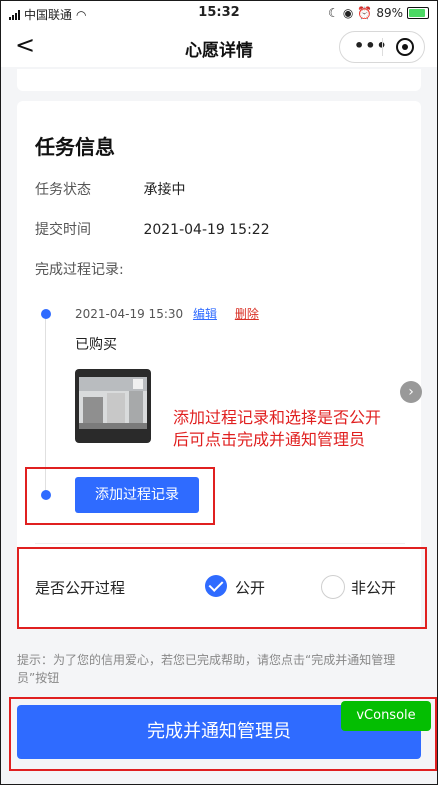  What do you see at coordinates (164, 190) in the screenshot?
I see `task-status-value: 承接中` at bounding box center [164, 190].